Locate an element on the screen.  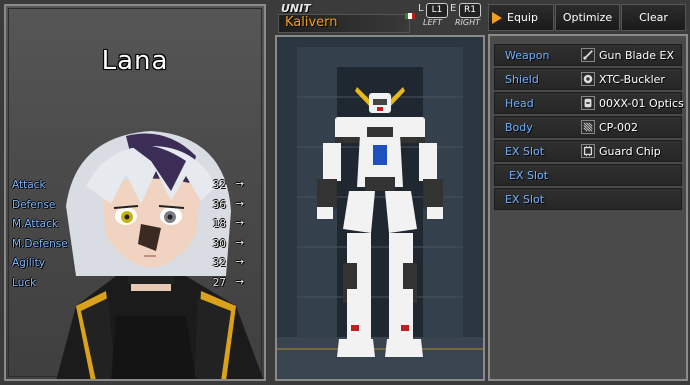
left-hint: LEFT is located at coordinates (432, 22).